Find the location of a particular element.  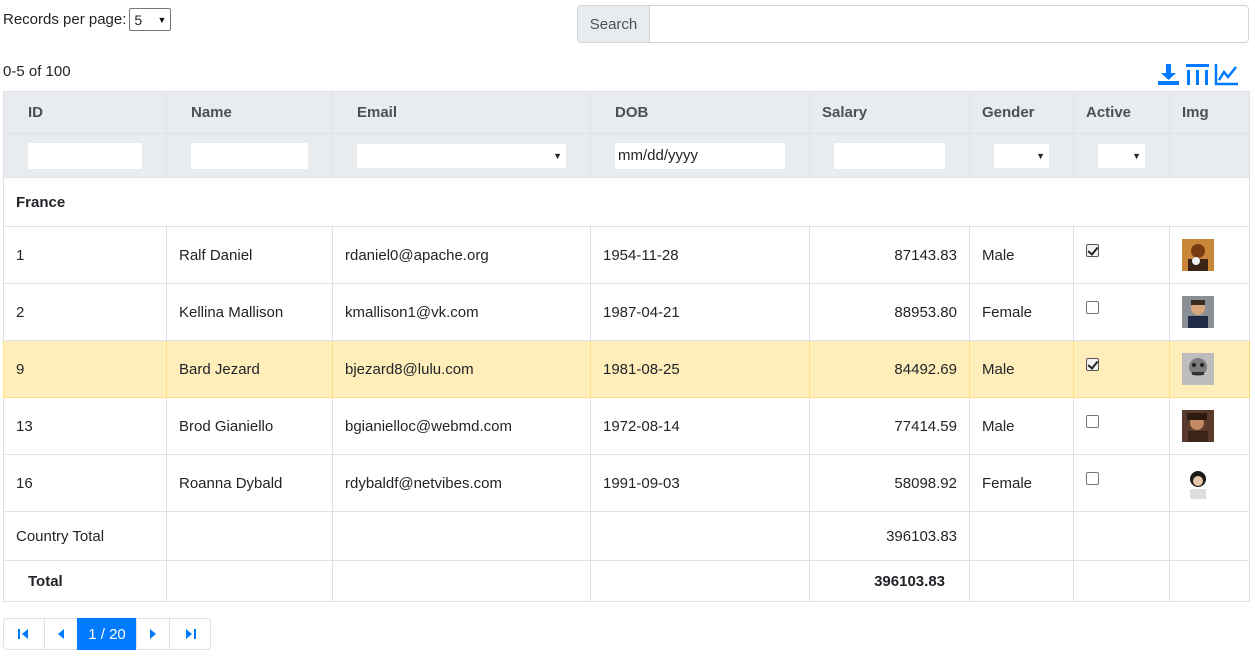

cell-id: 16 is located at coordinates (85, 483).